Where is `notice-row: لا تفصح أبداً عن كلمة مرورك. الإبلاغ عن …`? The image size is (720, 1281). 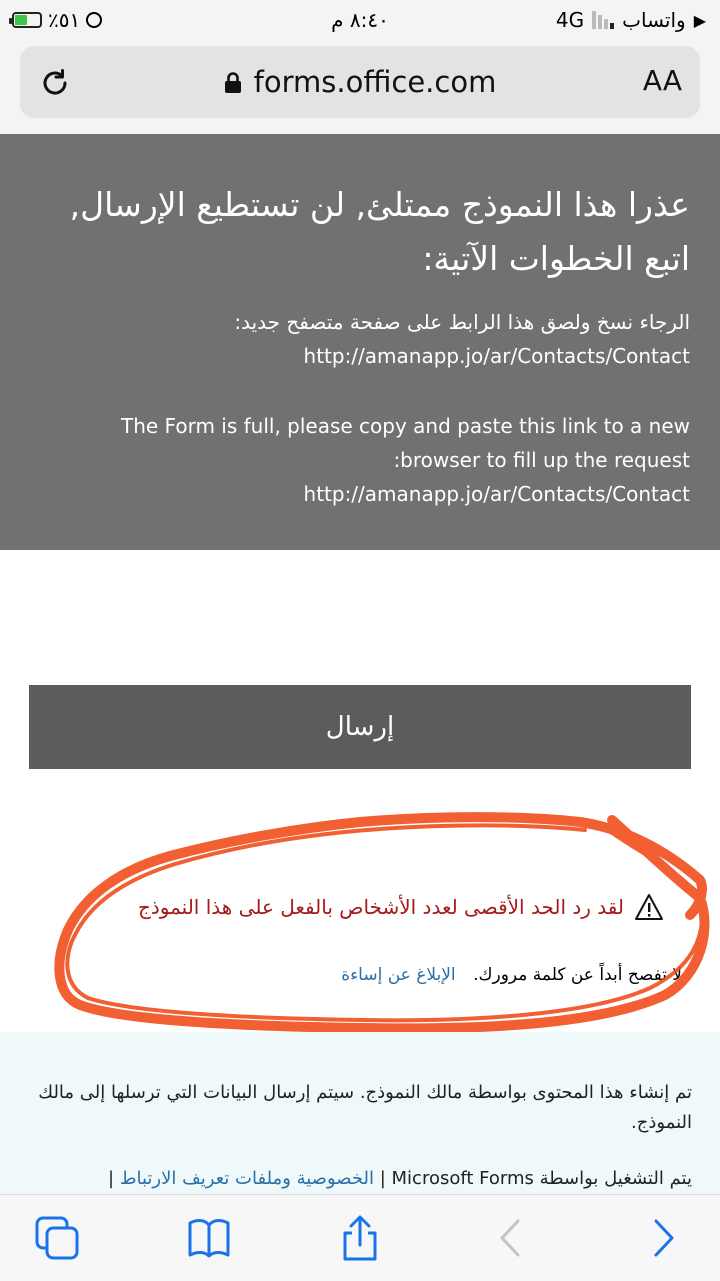 notice-row: لا تفصح أبداً عن كلمة مرورك. الإبلاغ عن … is located at coordinates (511, 975).